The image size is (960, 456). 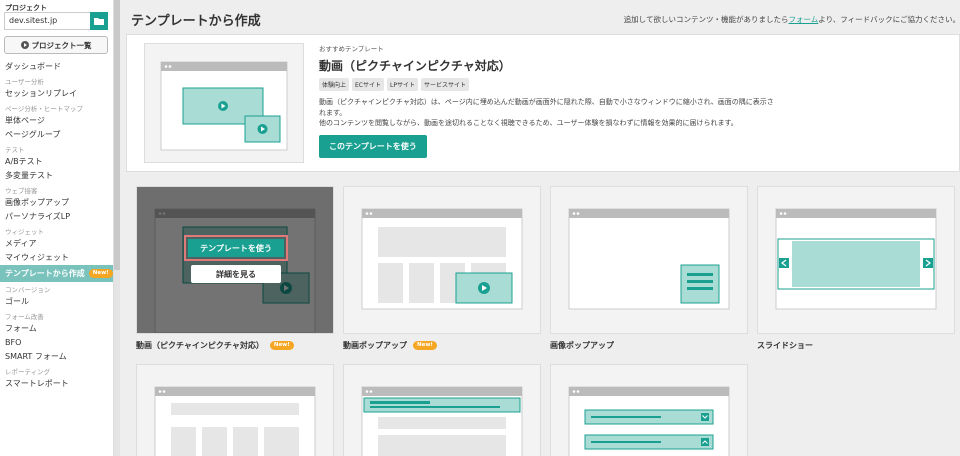 What do you see at coordinates (21, 191) in the screenshot?
I see `nav-section-heading: ウェブ接客` at bounding box center [21, 191].